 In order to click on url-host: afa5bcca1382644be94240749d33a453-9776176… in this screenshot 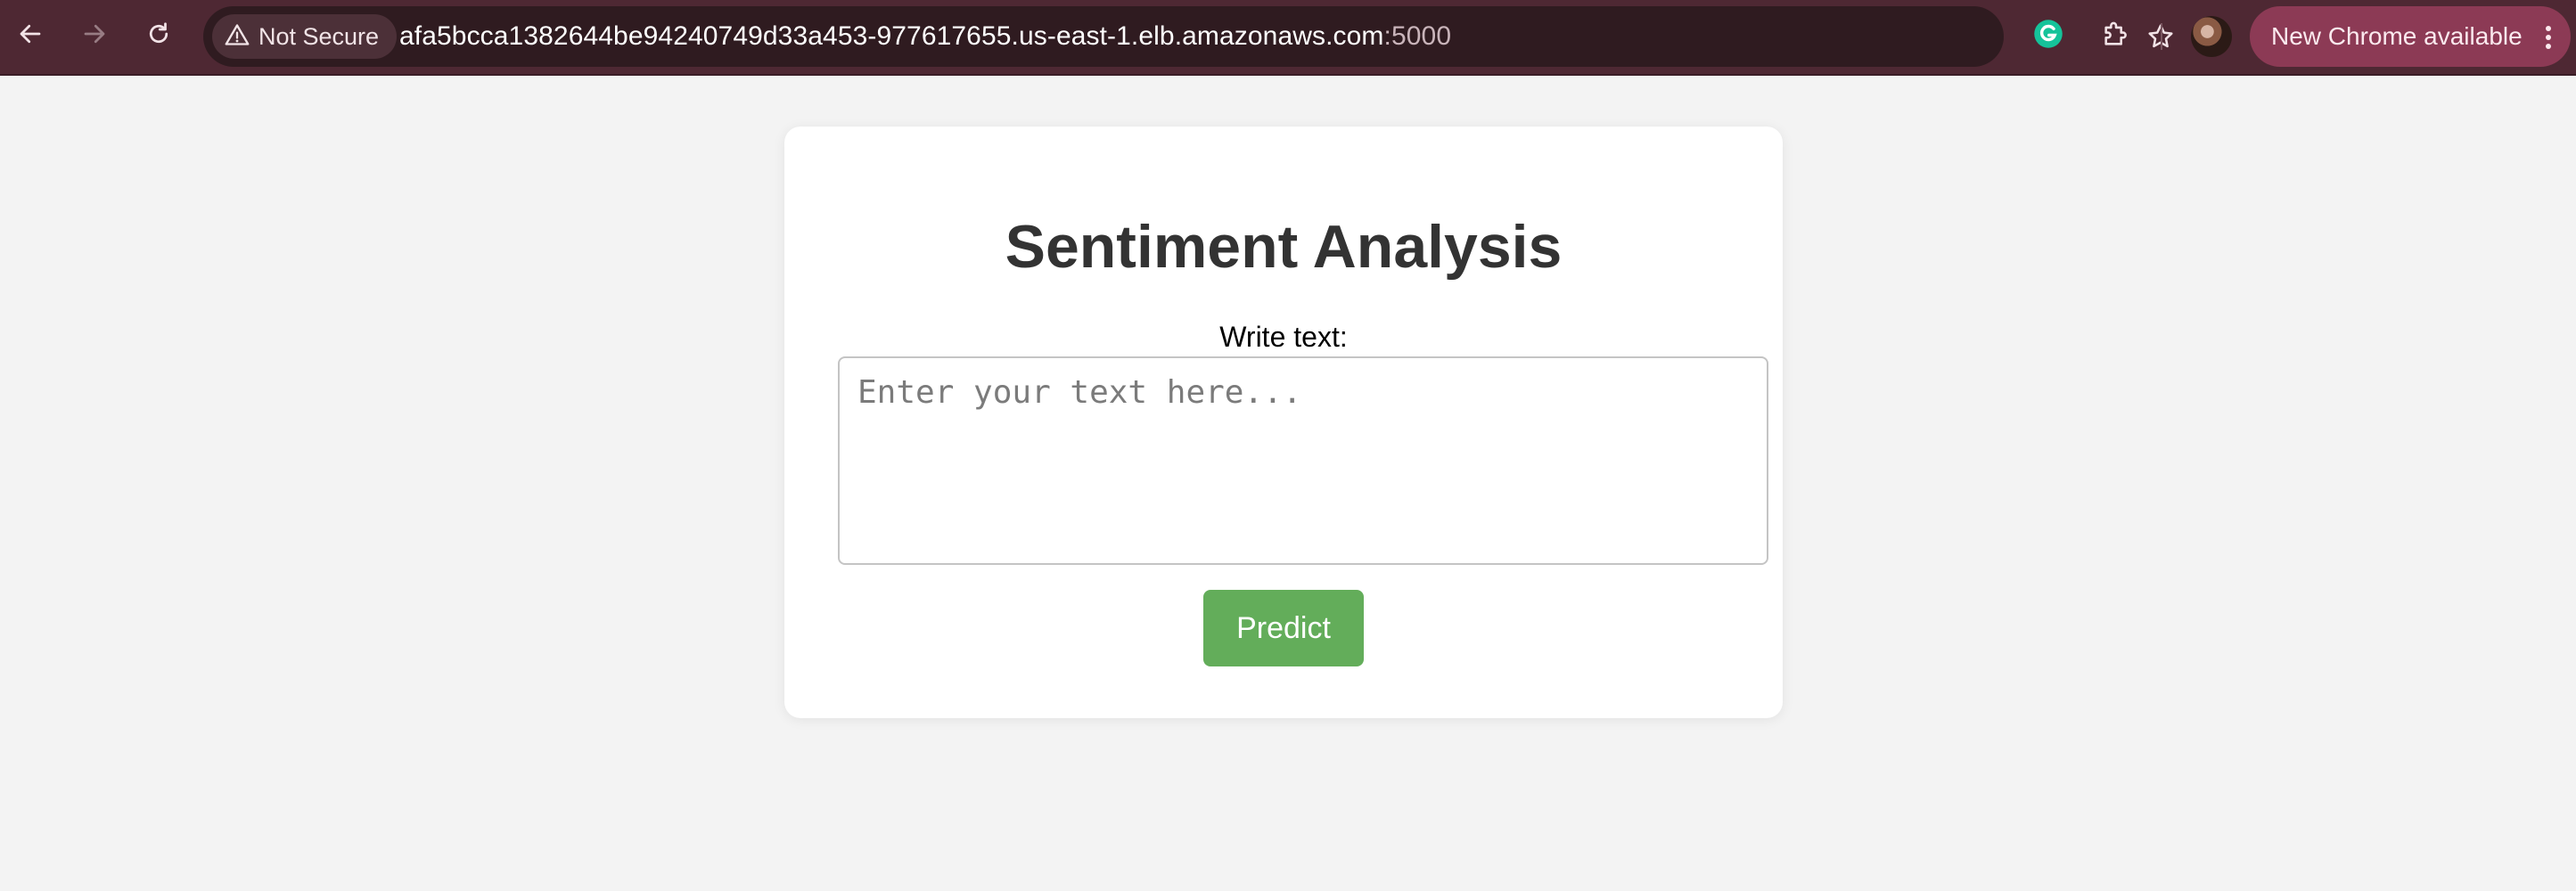, I will do `click(891, 36)`.